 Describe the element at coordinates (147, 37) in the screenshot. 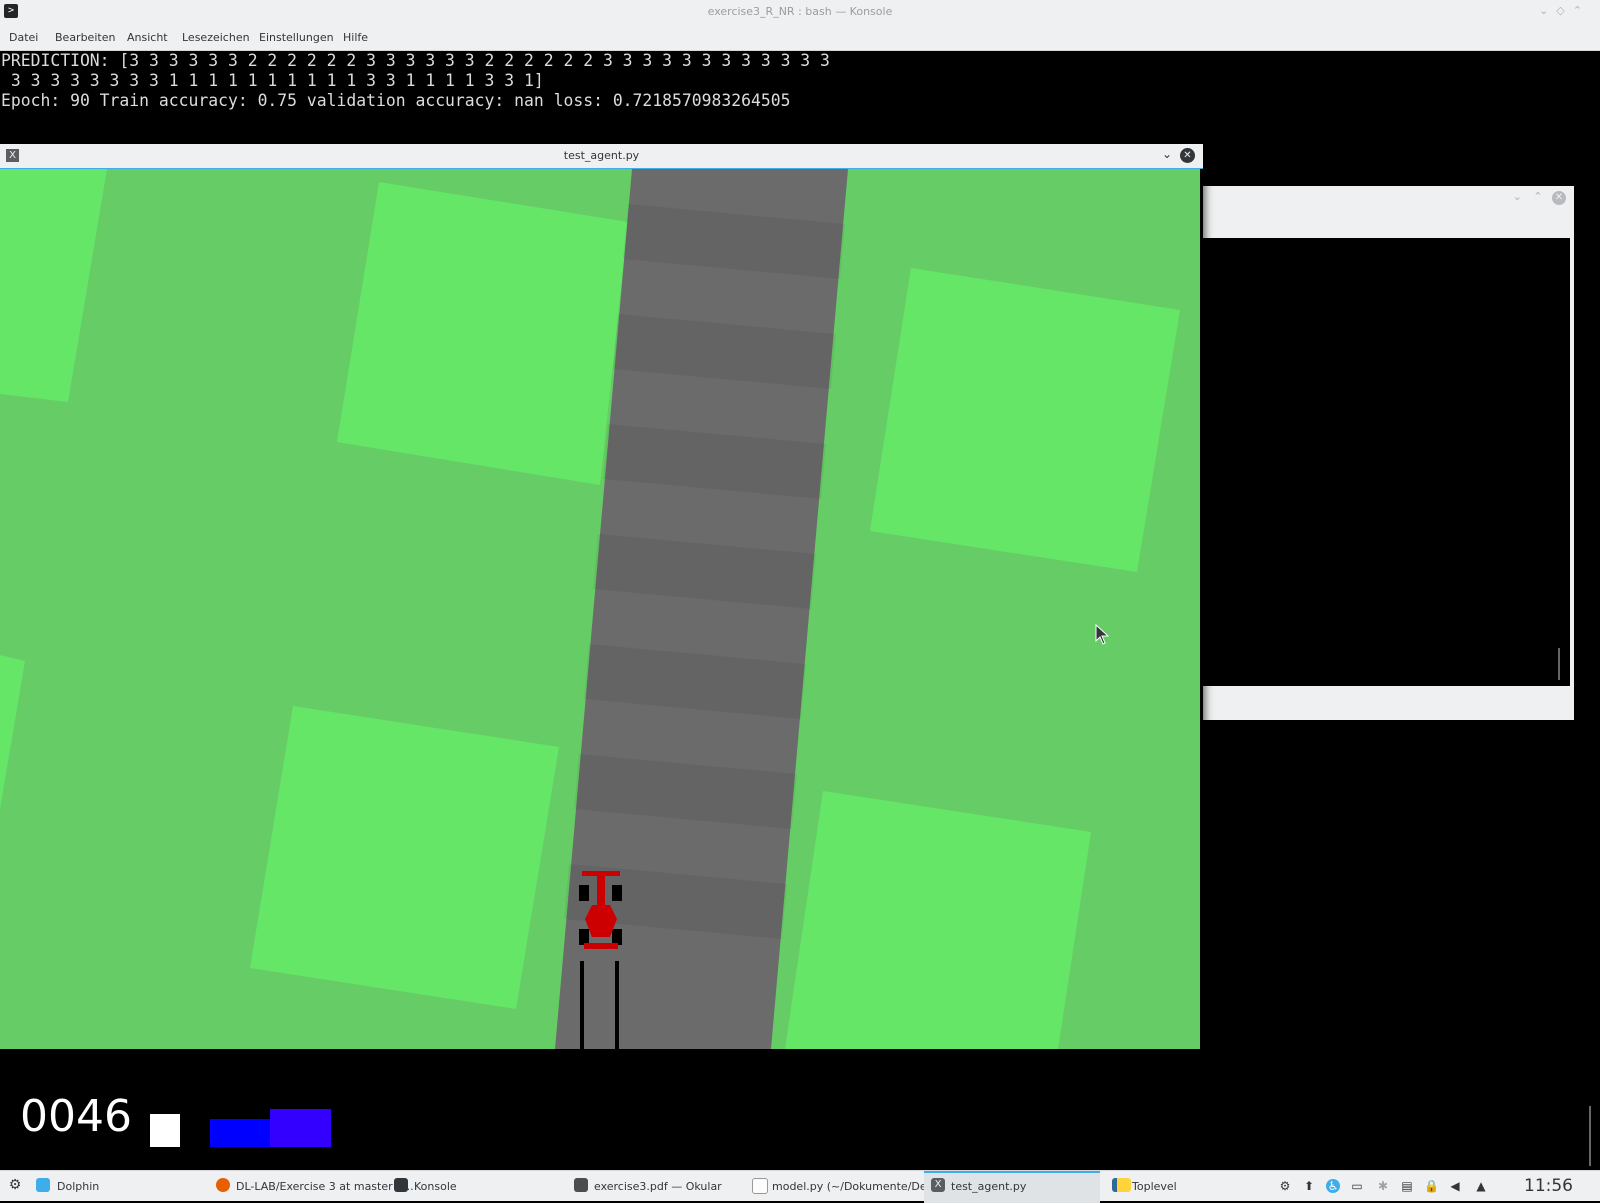

I see `menu-ansicht: Ansicht` at that location.